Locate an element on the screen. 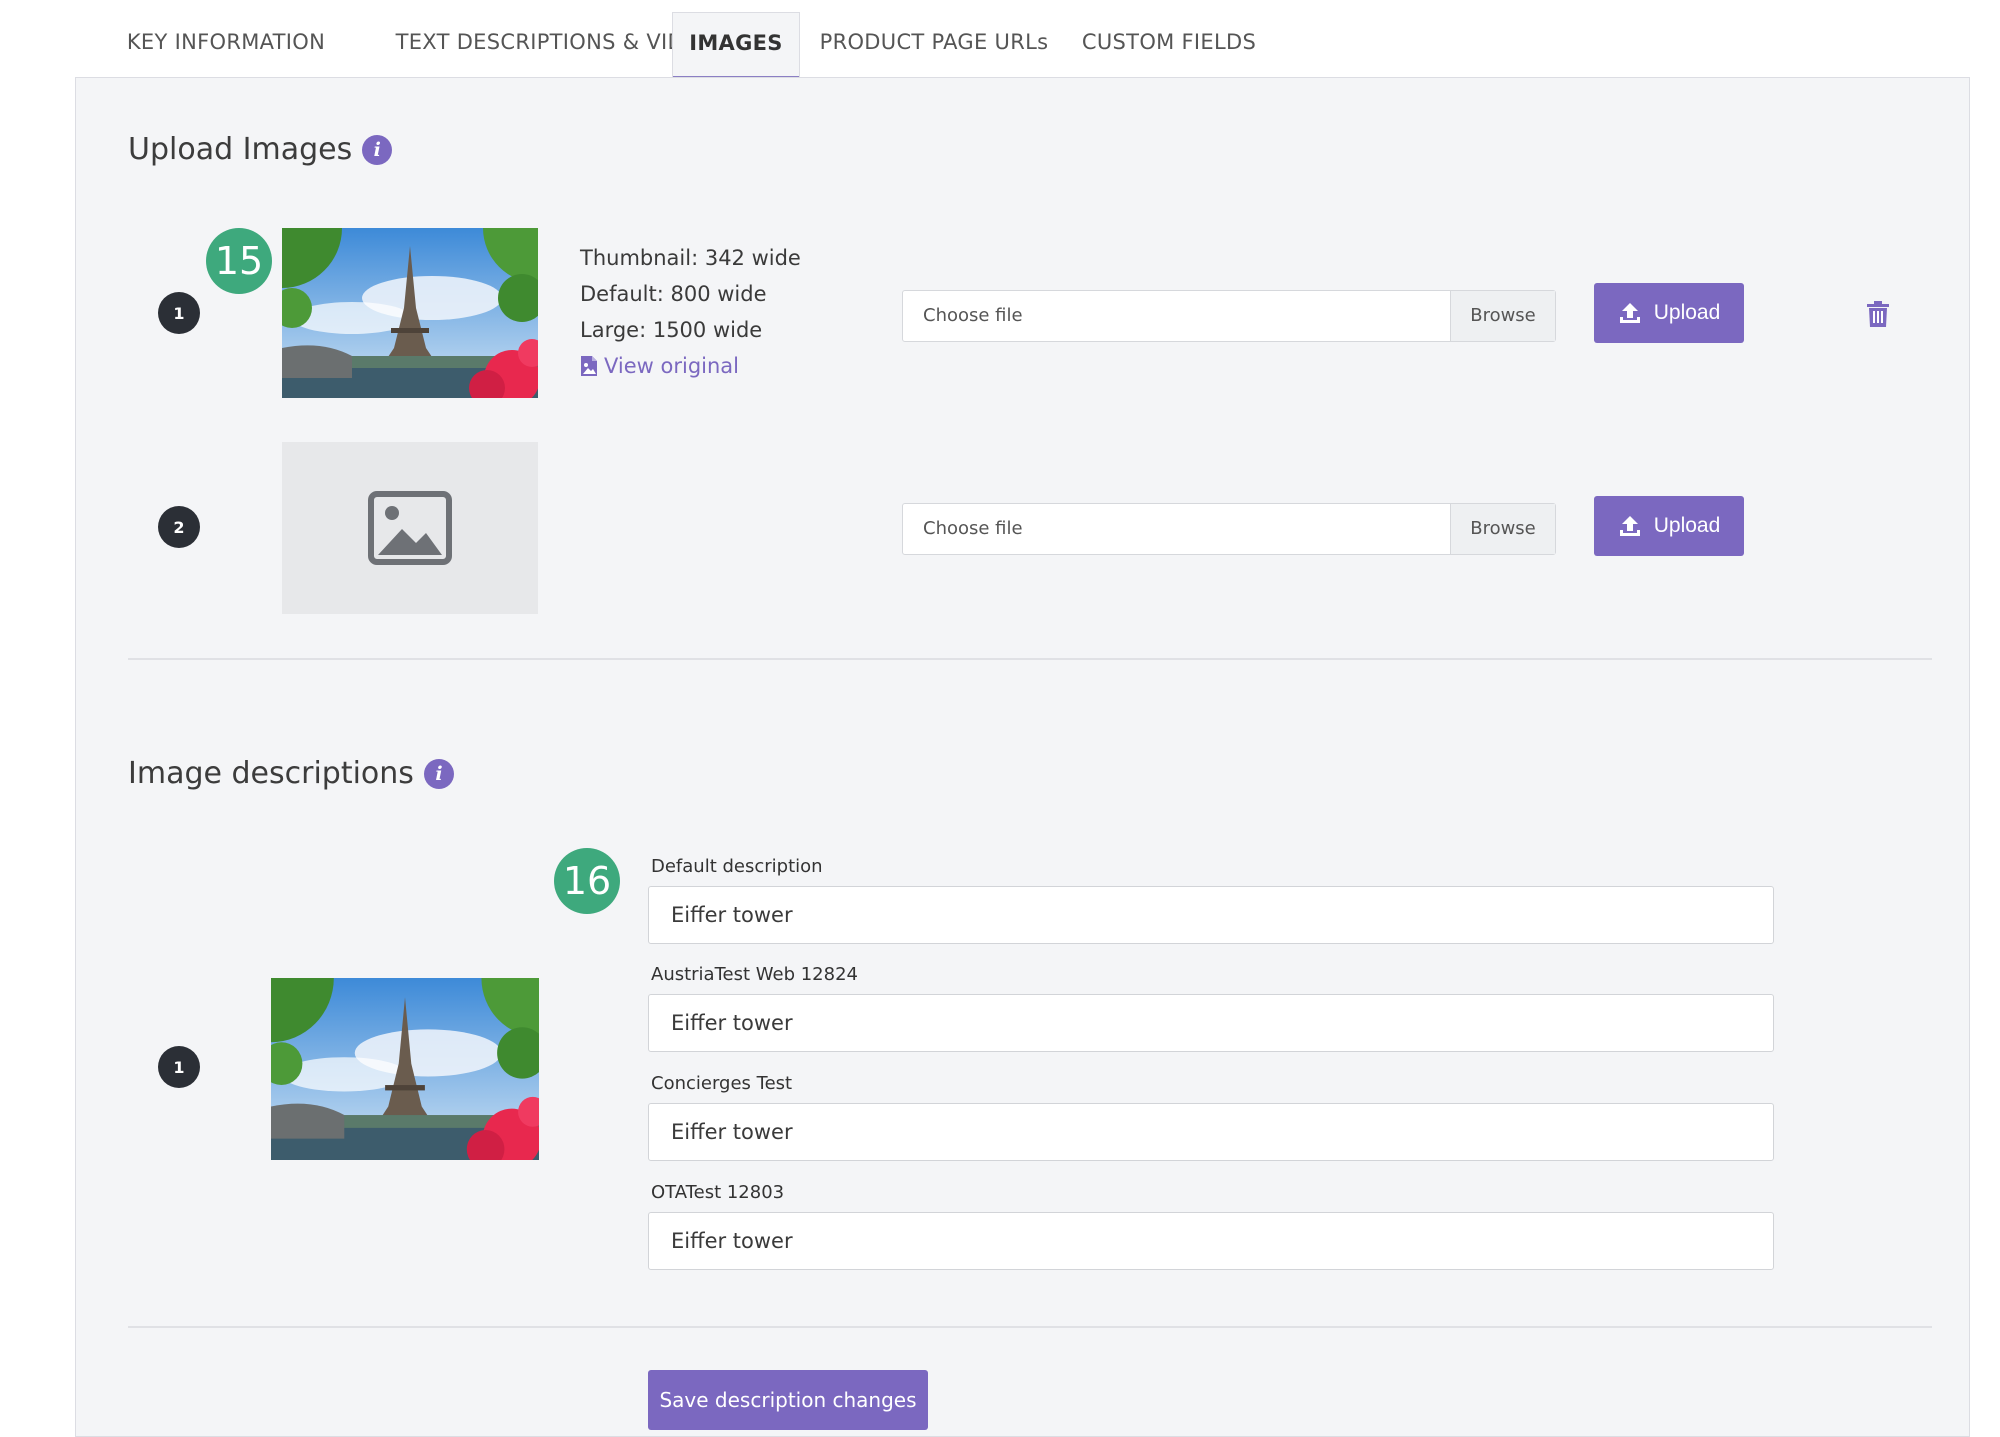 Image resolution: width=2000 pixels, height=1437 pixels. image-descriptions-heading: Image descriptions i is located at coordinates (291, 773).